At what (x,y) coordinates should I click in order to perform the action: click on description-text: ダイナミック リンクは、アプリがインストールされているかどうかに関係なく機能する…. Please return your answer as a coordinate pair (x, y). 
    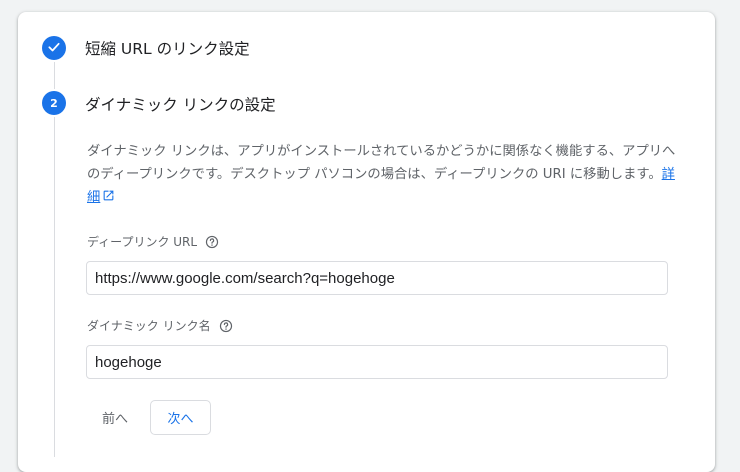
    Looking at the image, I should click on (381, 163).